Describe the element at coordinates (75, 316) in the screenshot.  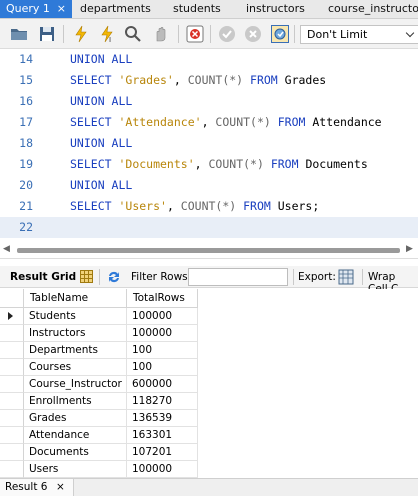
I see `cell-tablename: Students` at that location.